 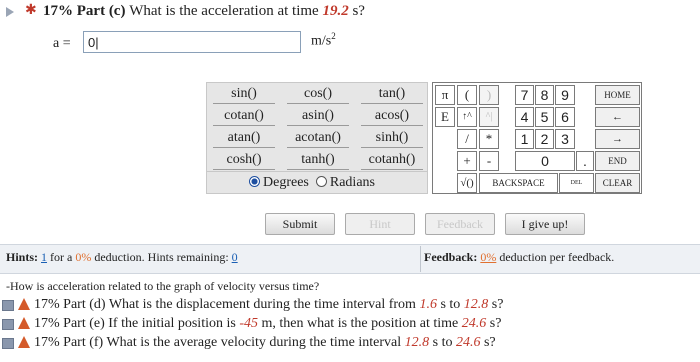 What do you see at coordinates (489, 117) in the screenshot?
I see `caret-key: ^|` at bounding box center [489, 117].